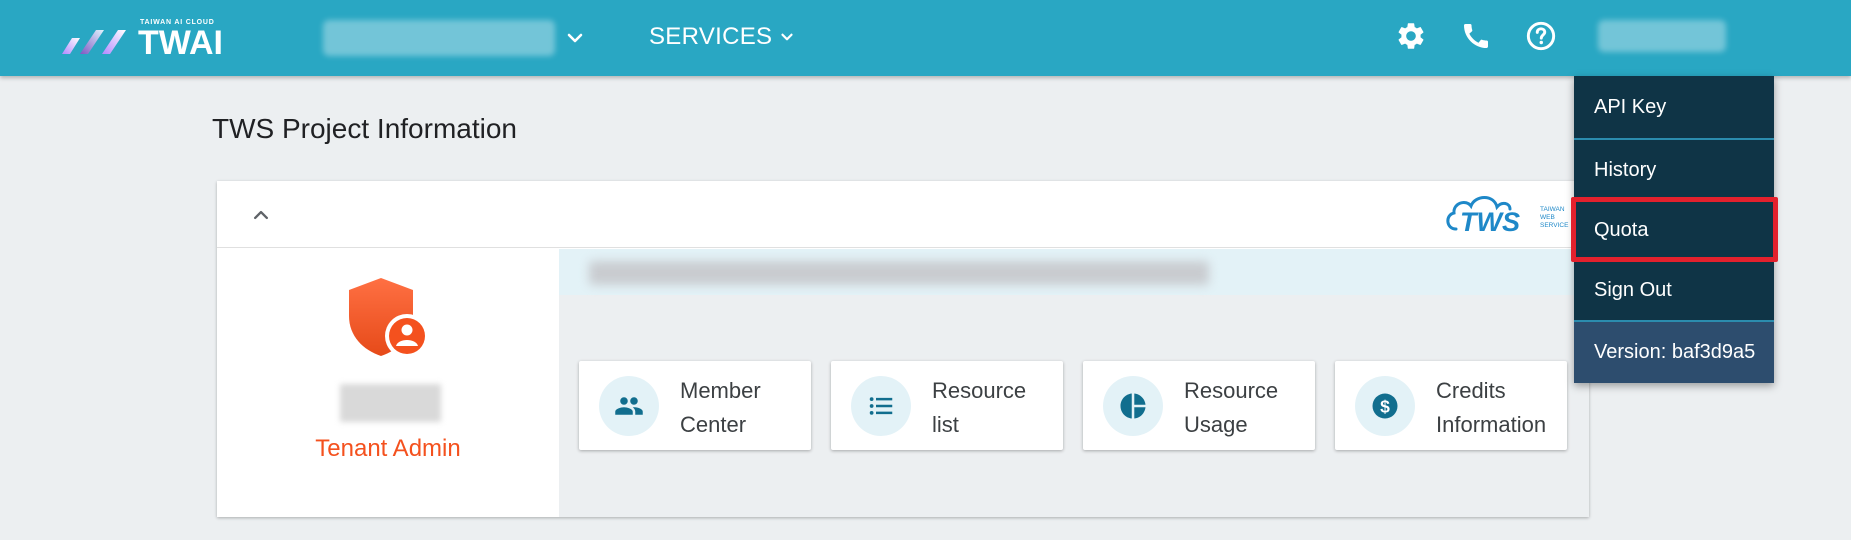 This screenshot has width=1851, height=540. Describe the element at coordinates (1554, 225) in the screenshot. I see `svg-text: SERVICE` at that location.